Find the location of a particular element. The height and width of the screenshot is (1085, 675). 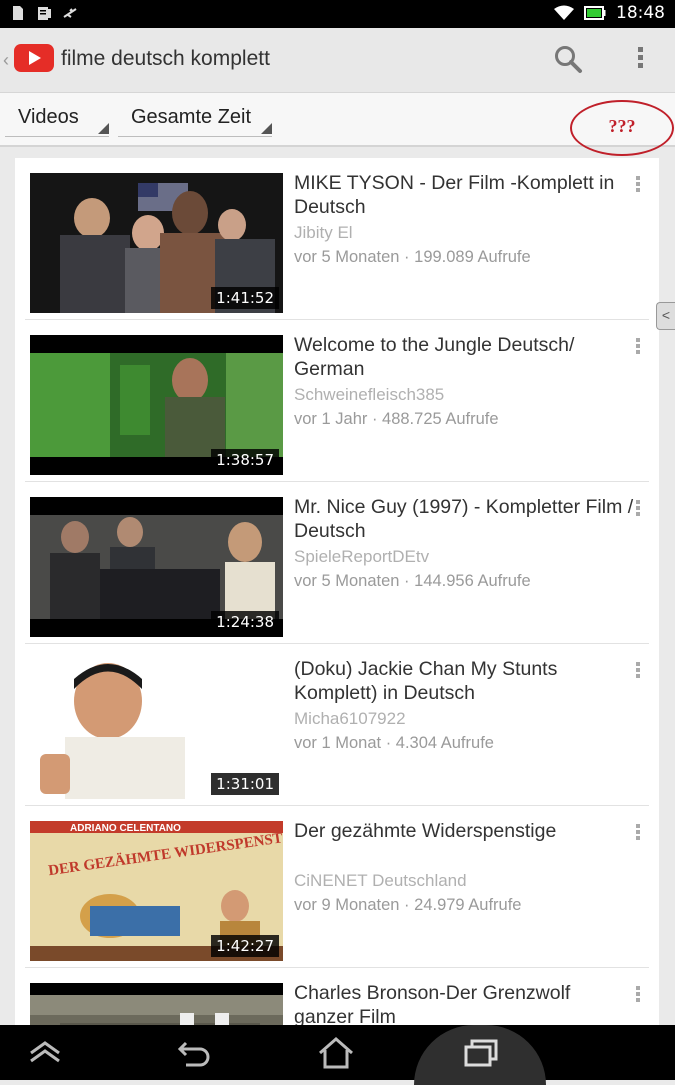

notification-icons is located at coordinates (44, 13).